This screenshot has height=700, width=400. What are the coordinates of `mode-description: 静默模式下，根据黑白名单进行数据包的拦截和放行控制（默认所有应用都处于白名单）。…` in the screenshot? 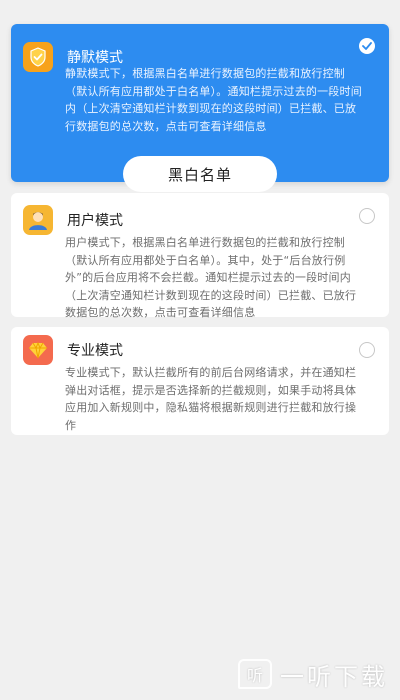 It's located at (213, 100).